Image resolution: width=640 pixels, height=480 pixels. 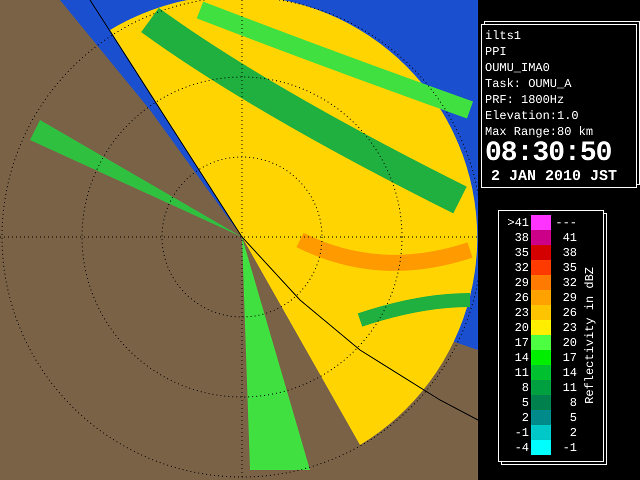 I want to click on info-text: PPI, so click(x=496, y=52).